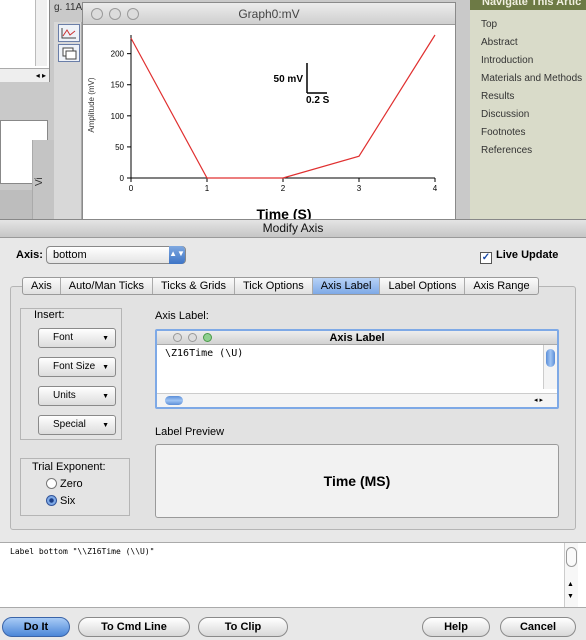  What do you see at coordinates (91, 104) in the screenshot?
I see `y-axis-label: Amplitude (mV)` at bounding box center [91, 104].